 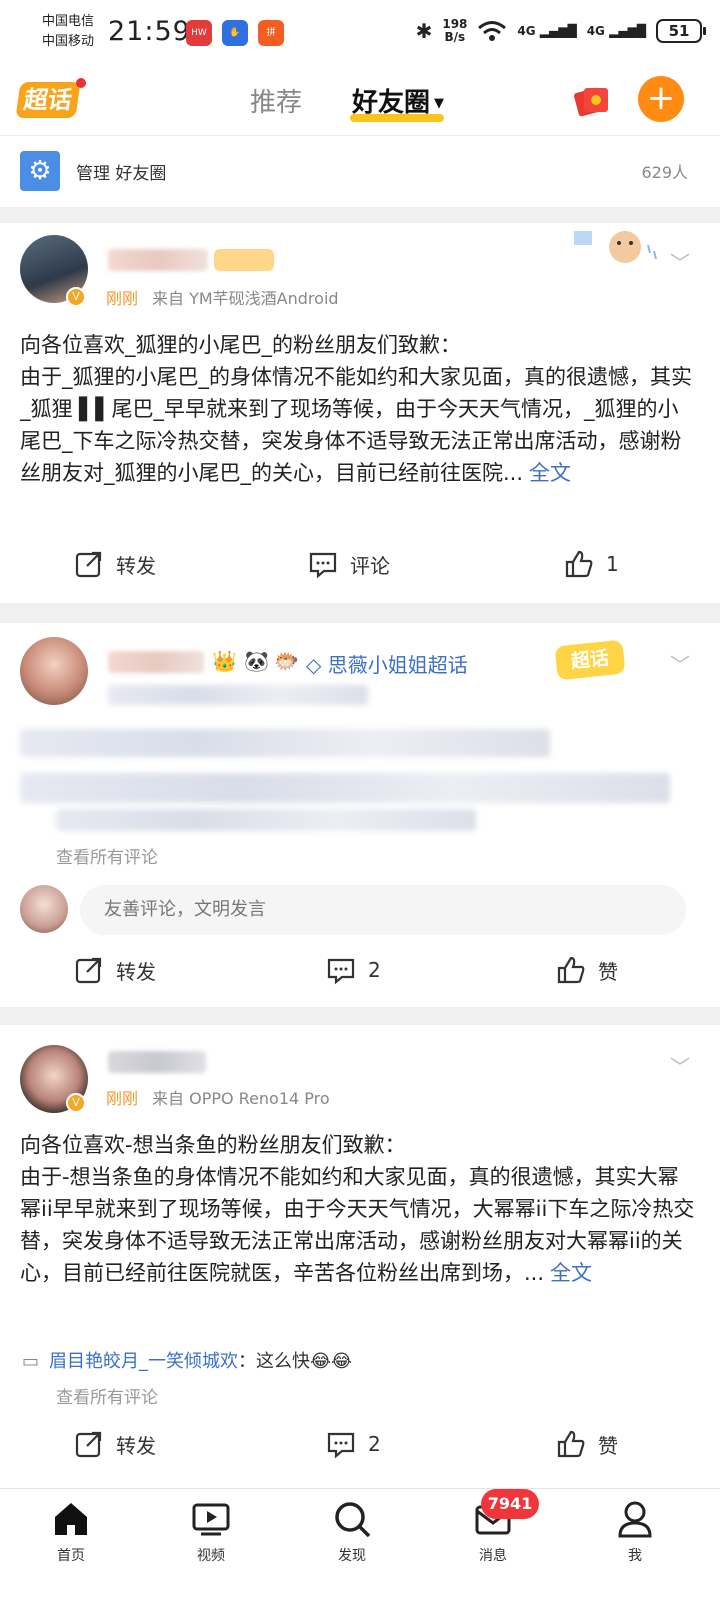 What do you see at coordinates (635, 1519) in the screenshot?
I see `profile-icon` at bounding box center [635, 1519].